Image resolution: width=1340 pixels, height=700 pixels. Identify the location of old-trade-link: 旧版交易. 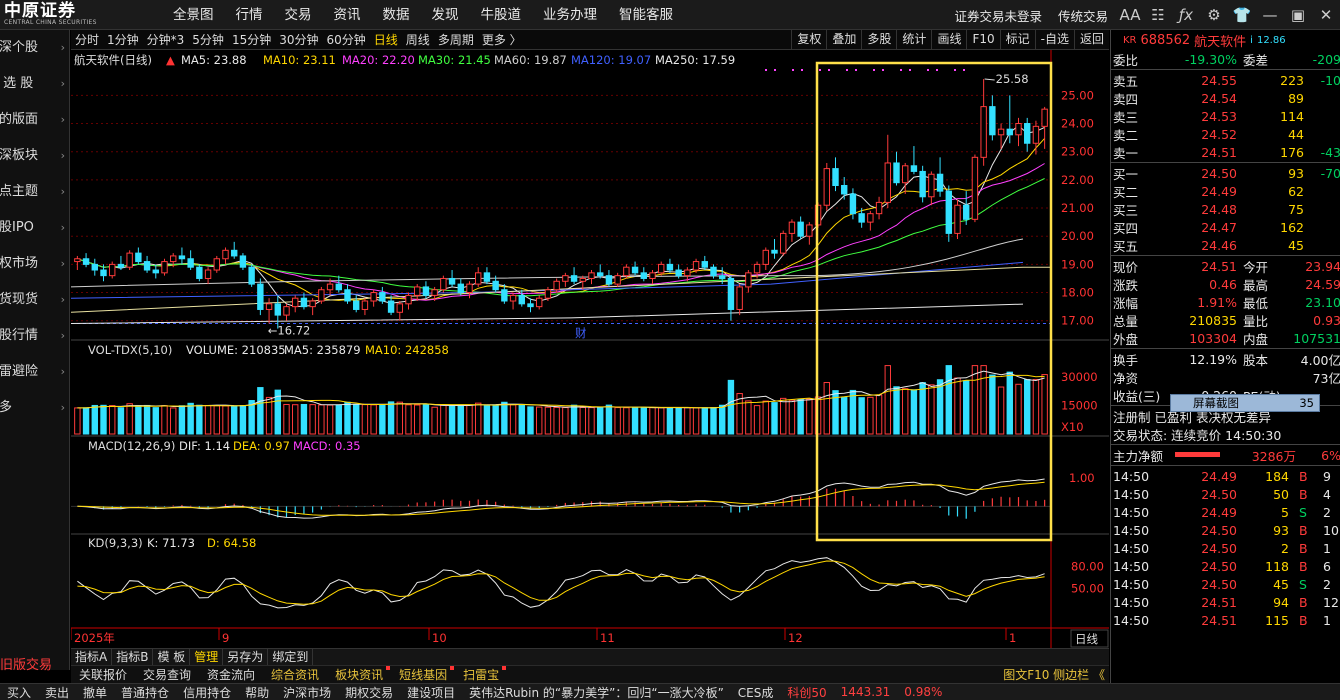
(35, 666).